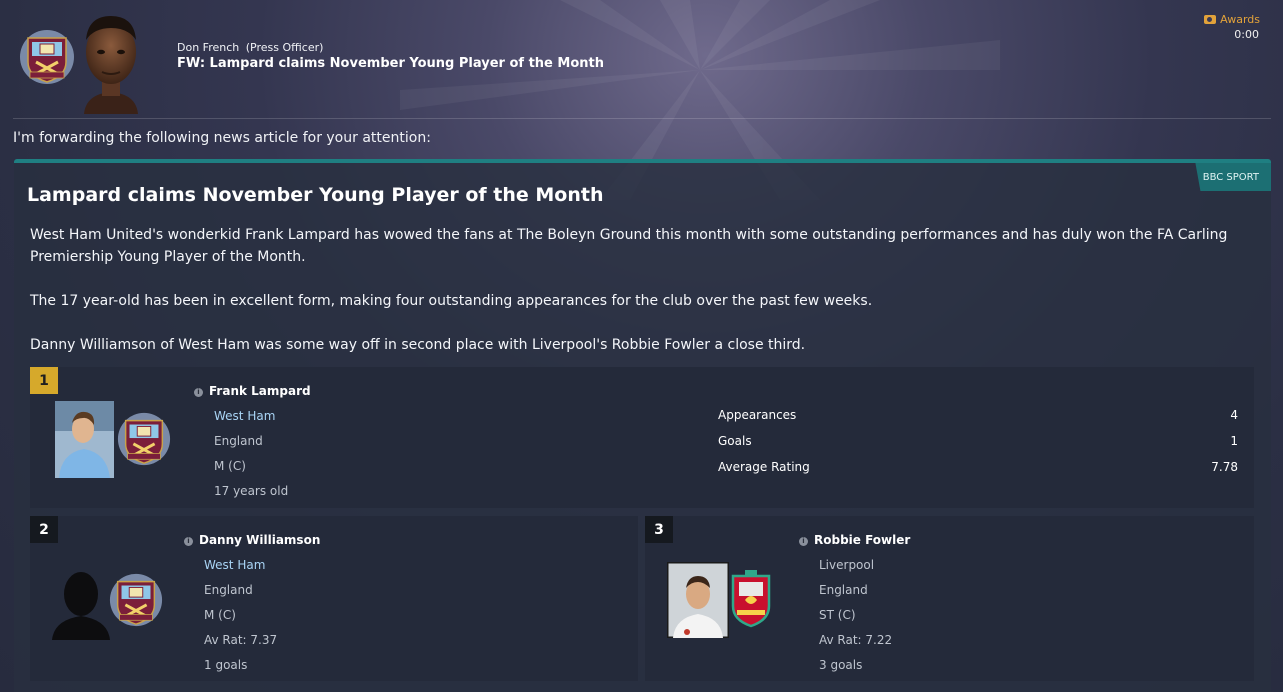 This screenshot has width=1283, height=692. What do you see at coordinates (44, 380) in the screenshot?
I see `rank-badge: 1` at bounding box center [44, 380].